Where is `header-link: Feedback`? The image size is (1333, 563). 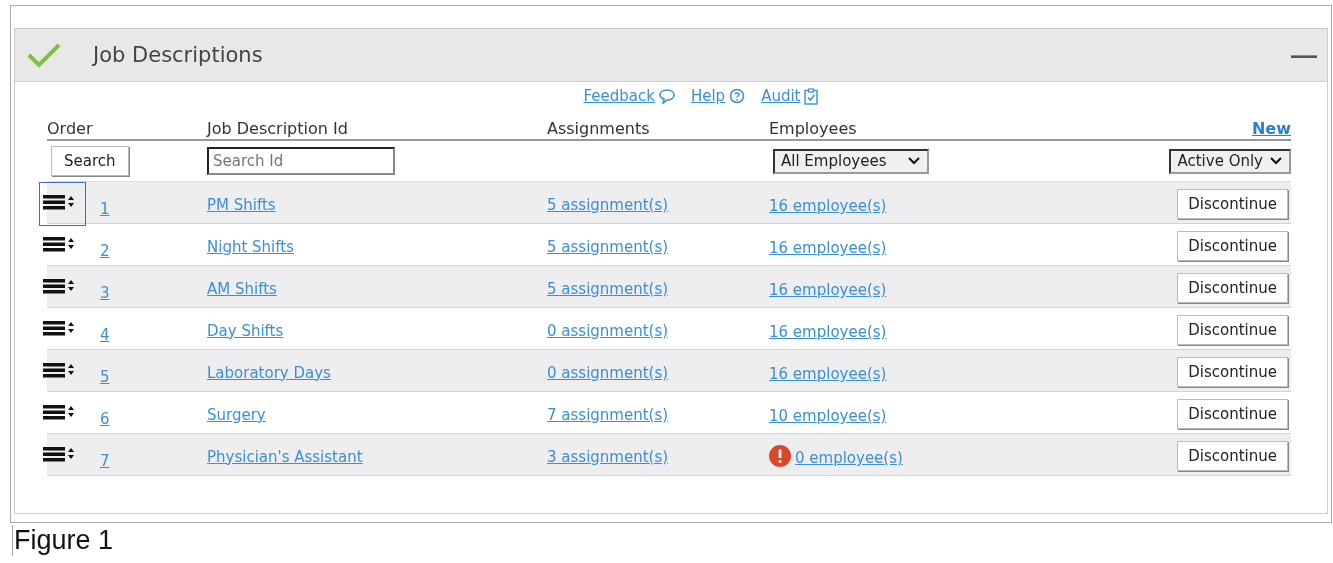 header-link: Feedback is located at coordinates (629, 96).